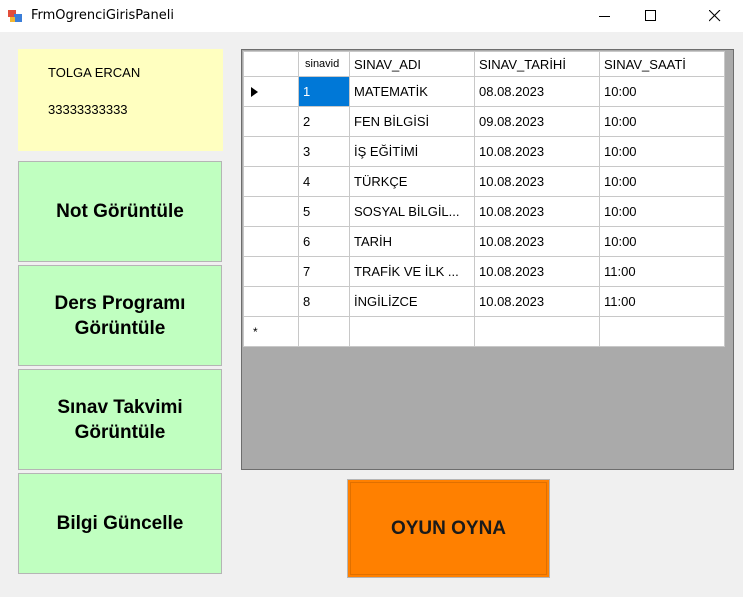 The image size is (743, 597). Describe the element at coordinates (254, 92) in the screenshot. I see `row-pointer-icon` at that location.